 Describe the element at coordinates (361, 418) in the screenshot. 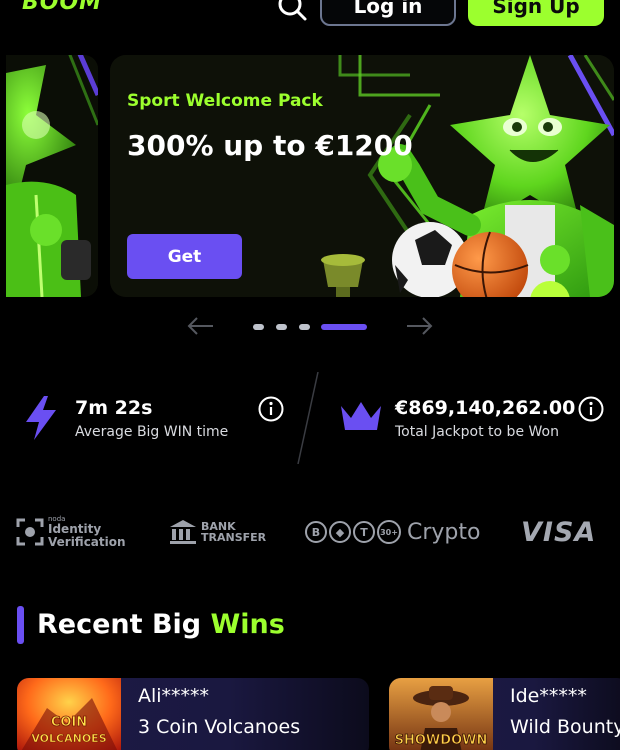

I see `crown-icon` at that location.